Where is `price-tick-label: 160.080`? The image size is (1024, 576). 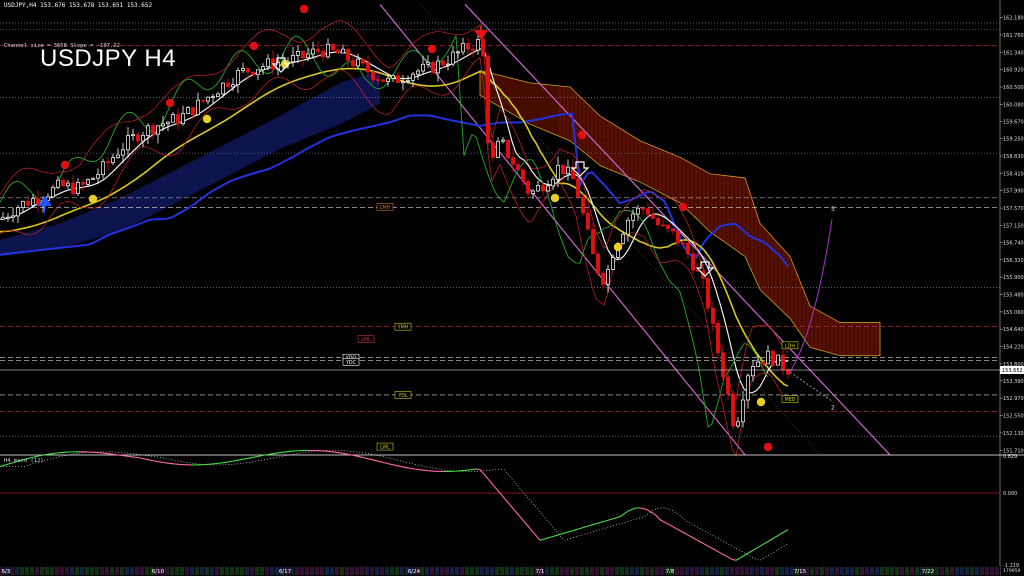 price-tick-label: 160.080 is located at coordinates (1013, 105).